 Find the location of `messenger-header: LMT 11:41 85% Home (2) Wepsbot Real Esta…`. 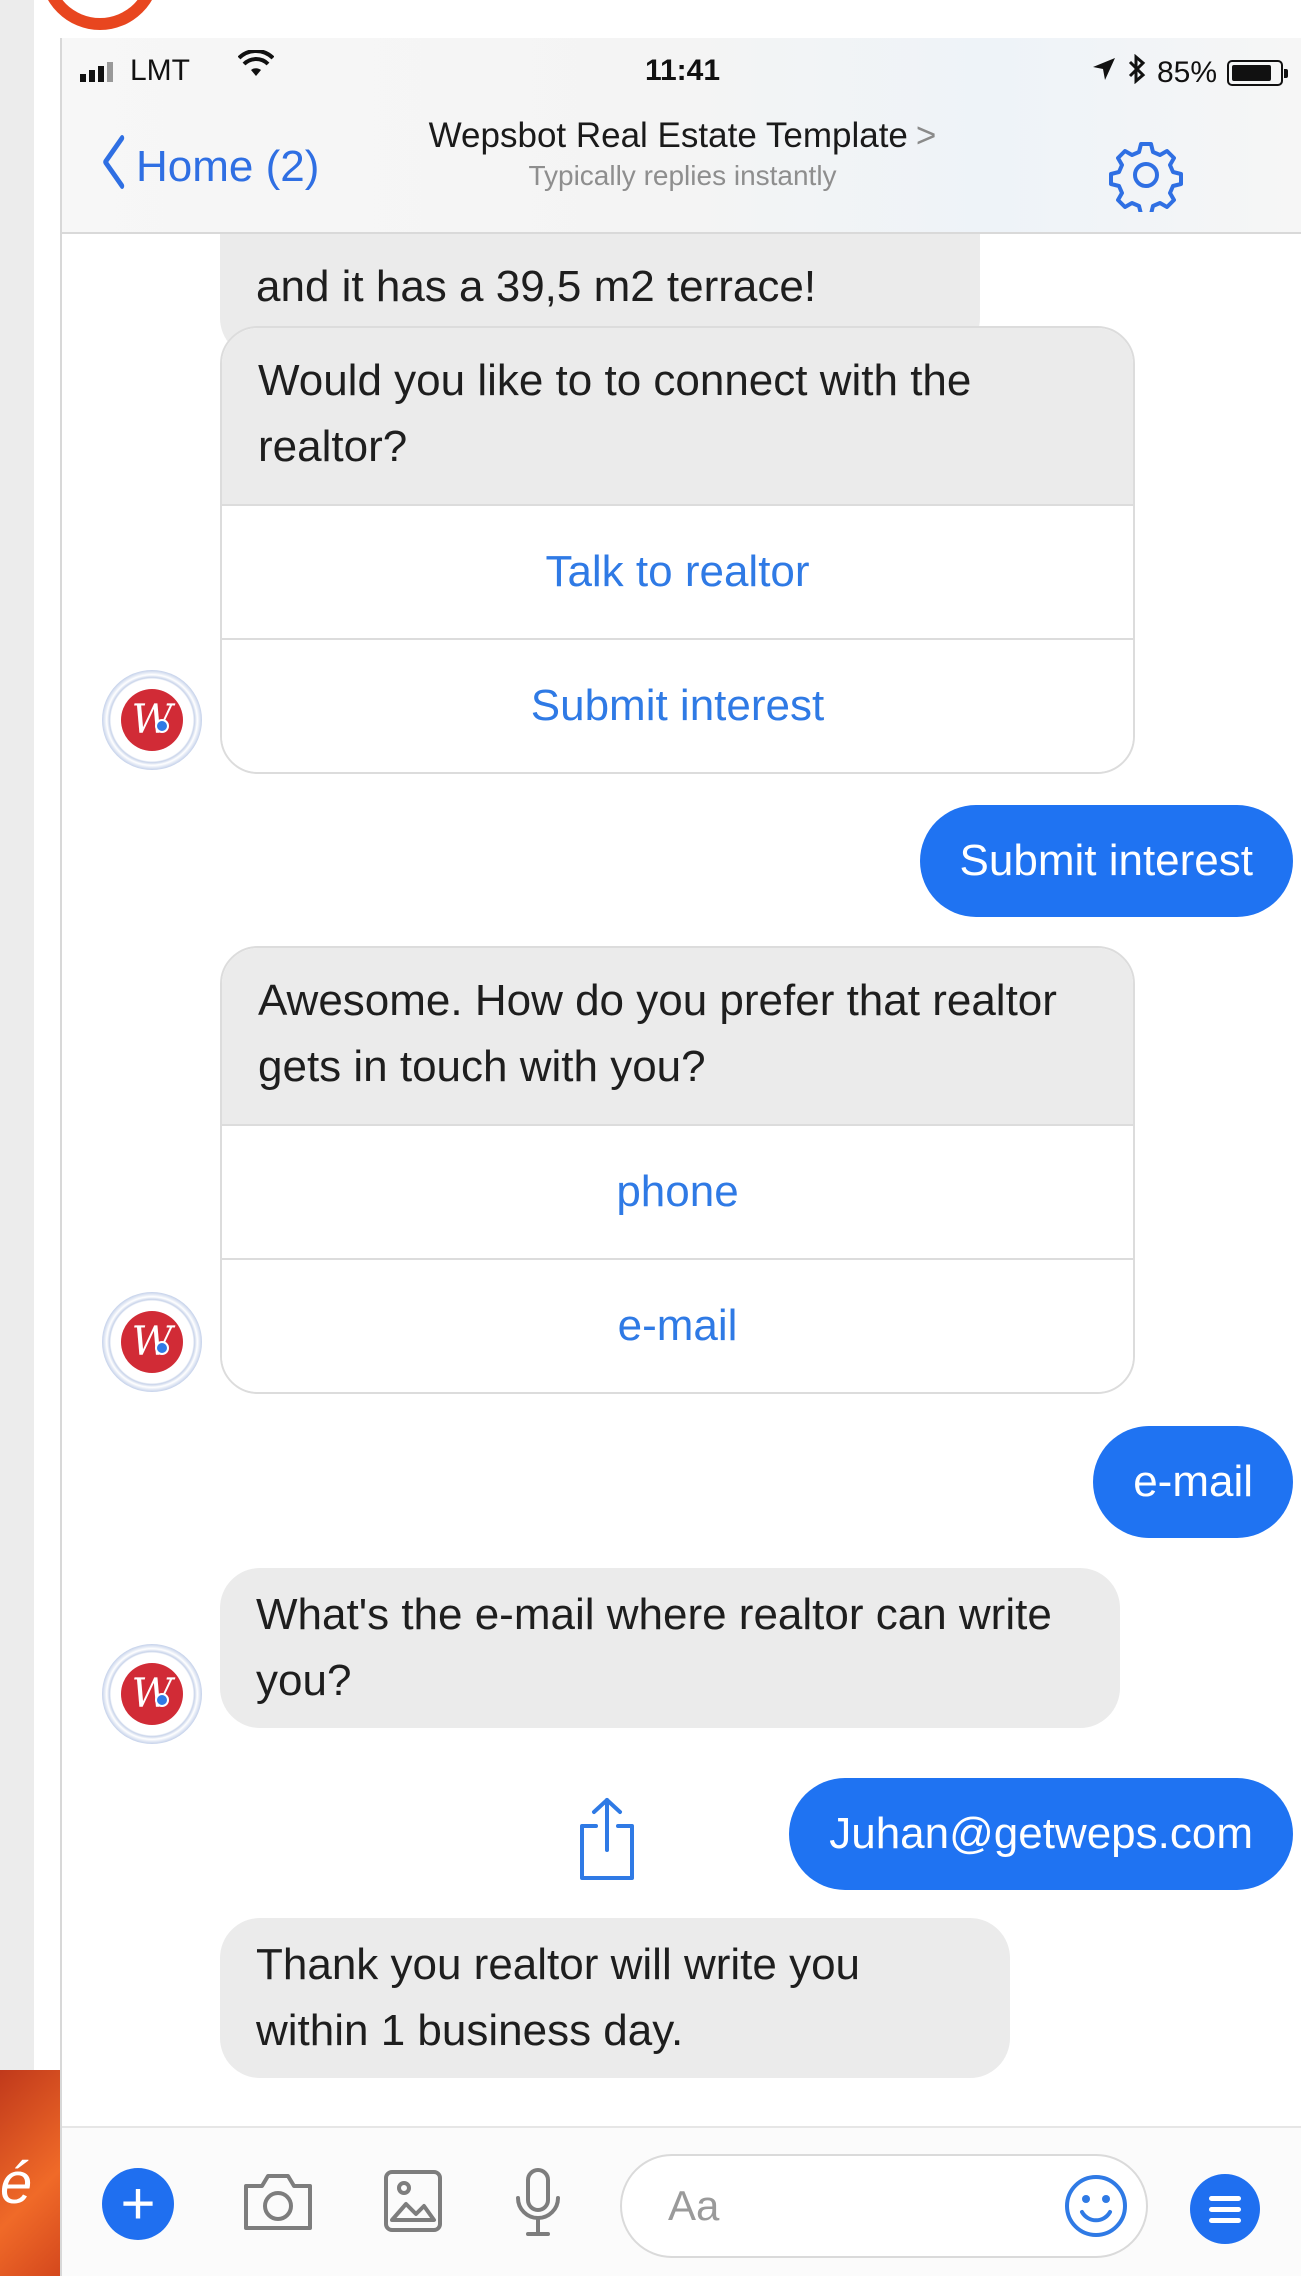

messenger-header: LMT 11:41 85% Home (2) Wepsbot Real Esta… is located at coordinates (681, 136).